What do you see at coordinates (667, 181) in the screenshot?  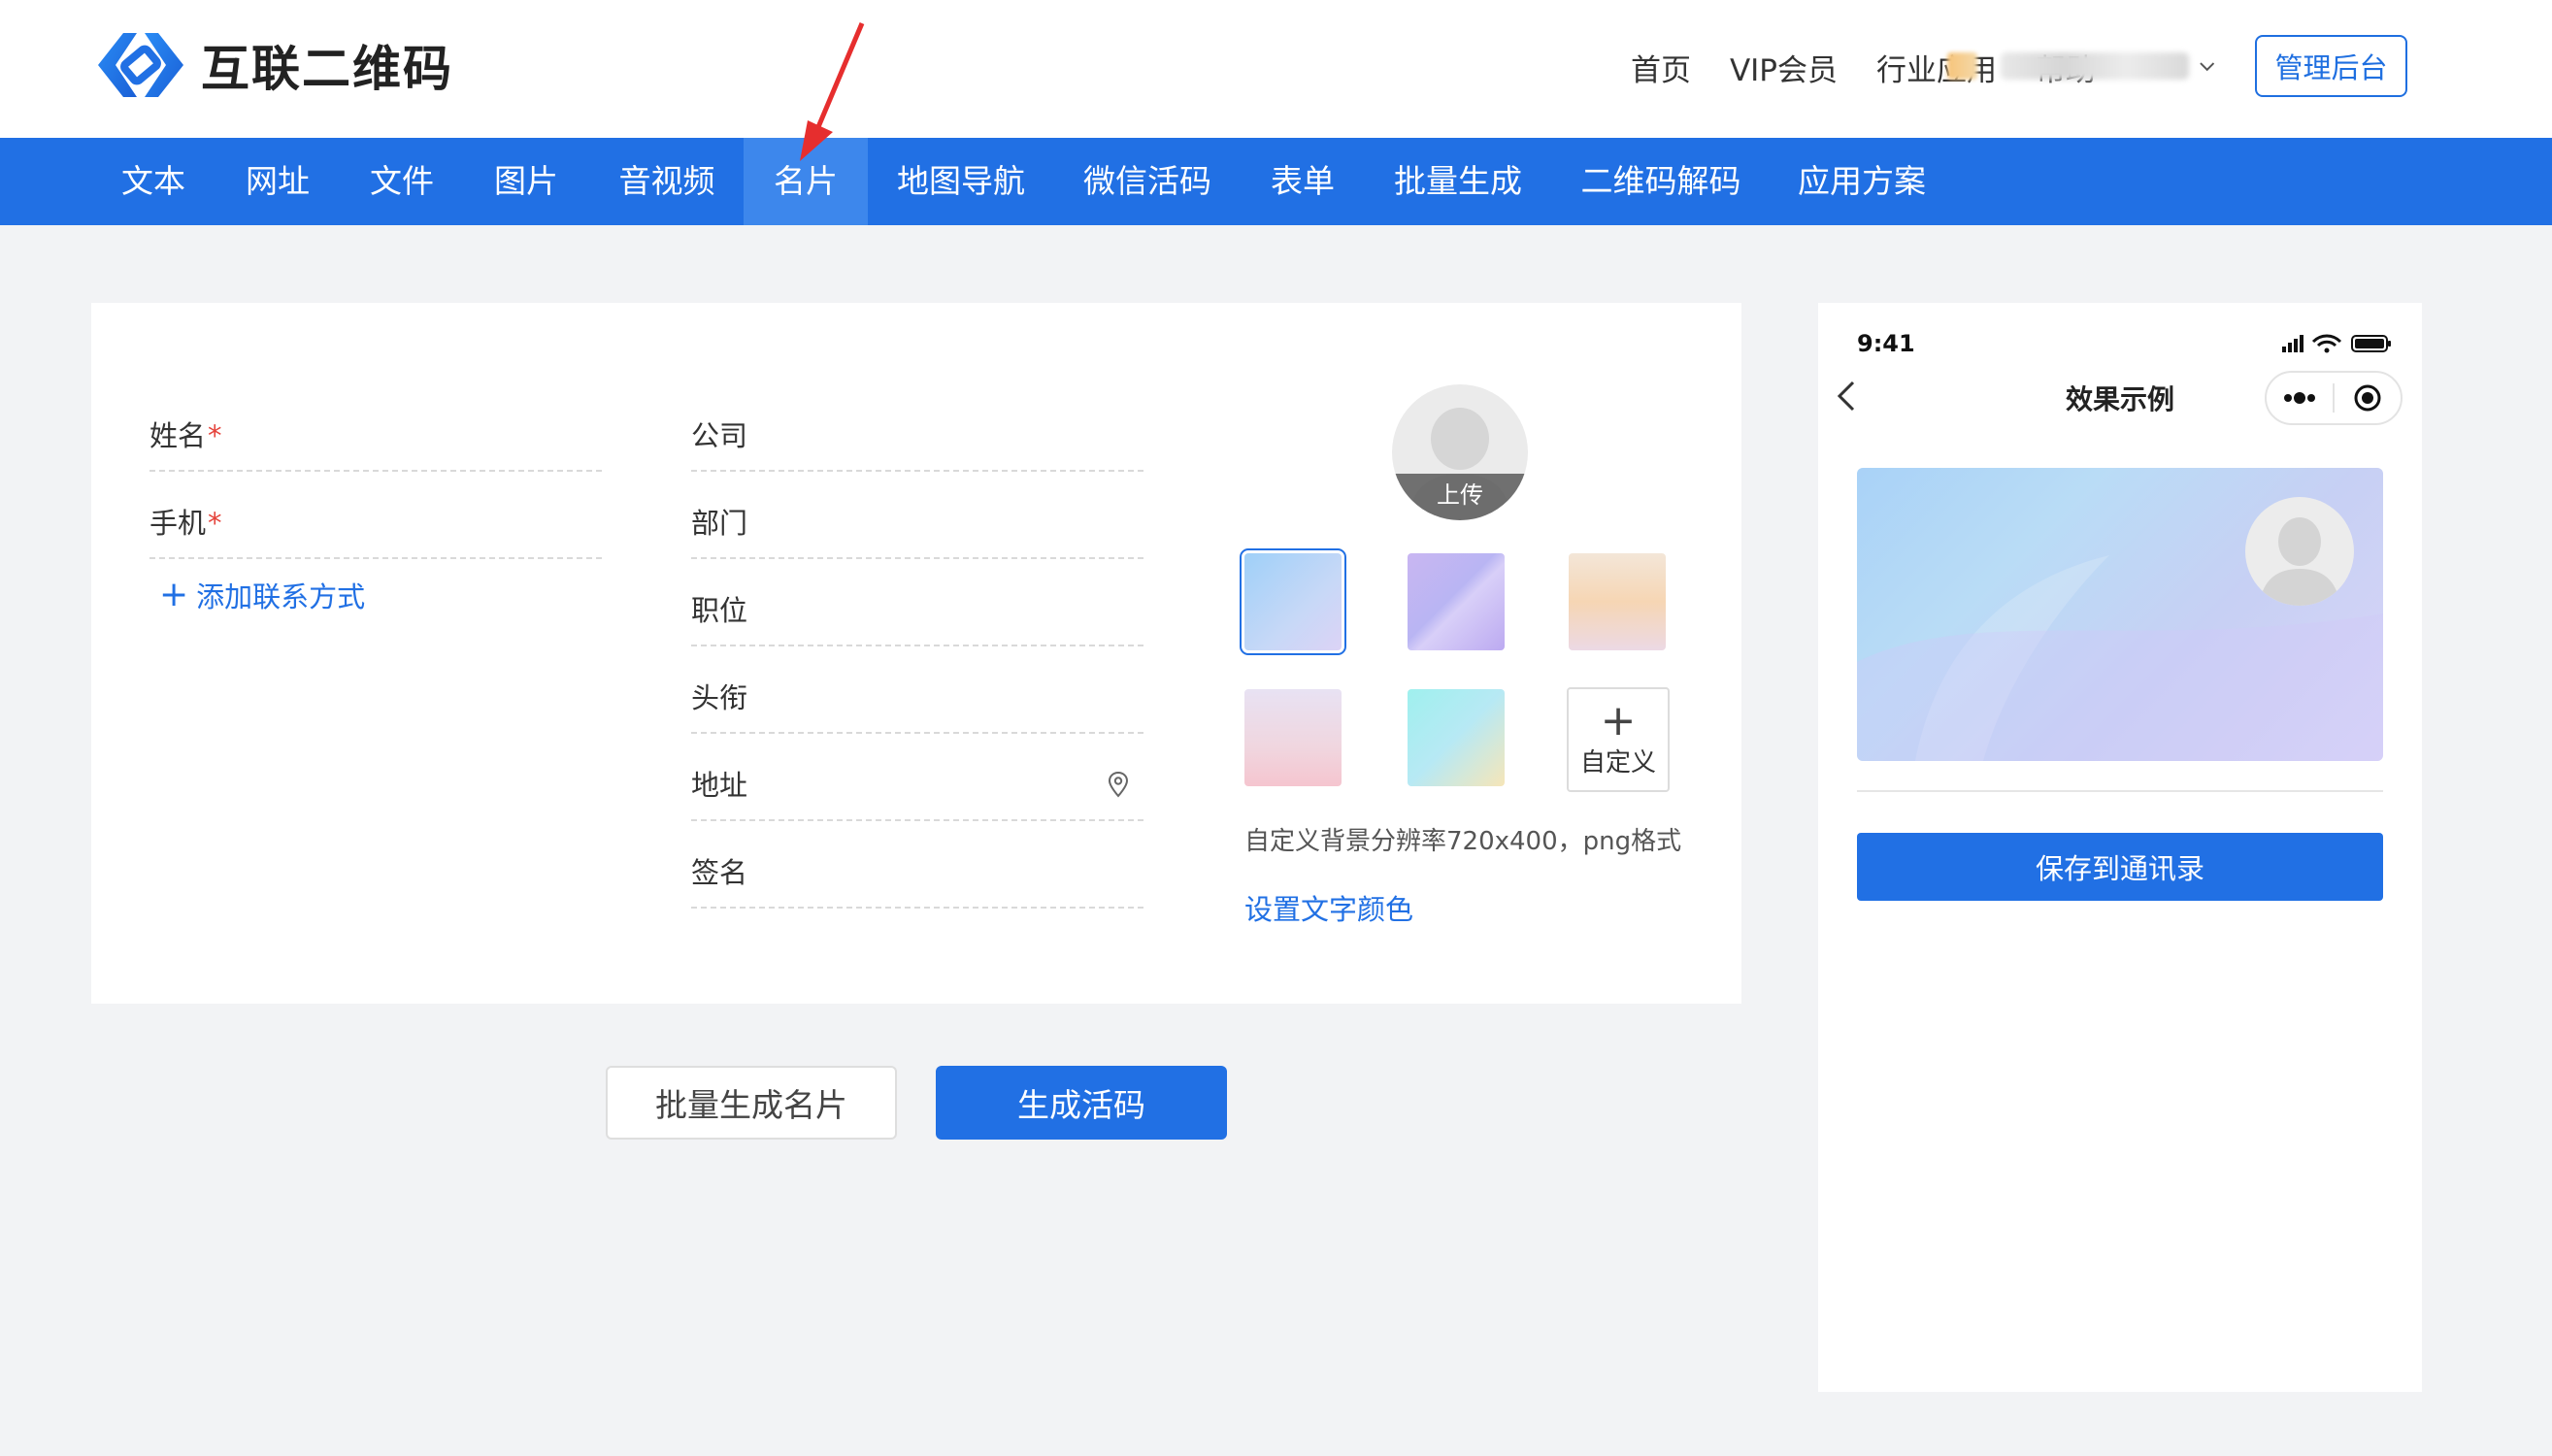 I see `nav-item-audio-video: 音视频` at bounding box center [667, 181].